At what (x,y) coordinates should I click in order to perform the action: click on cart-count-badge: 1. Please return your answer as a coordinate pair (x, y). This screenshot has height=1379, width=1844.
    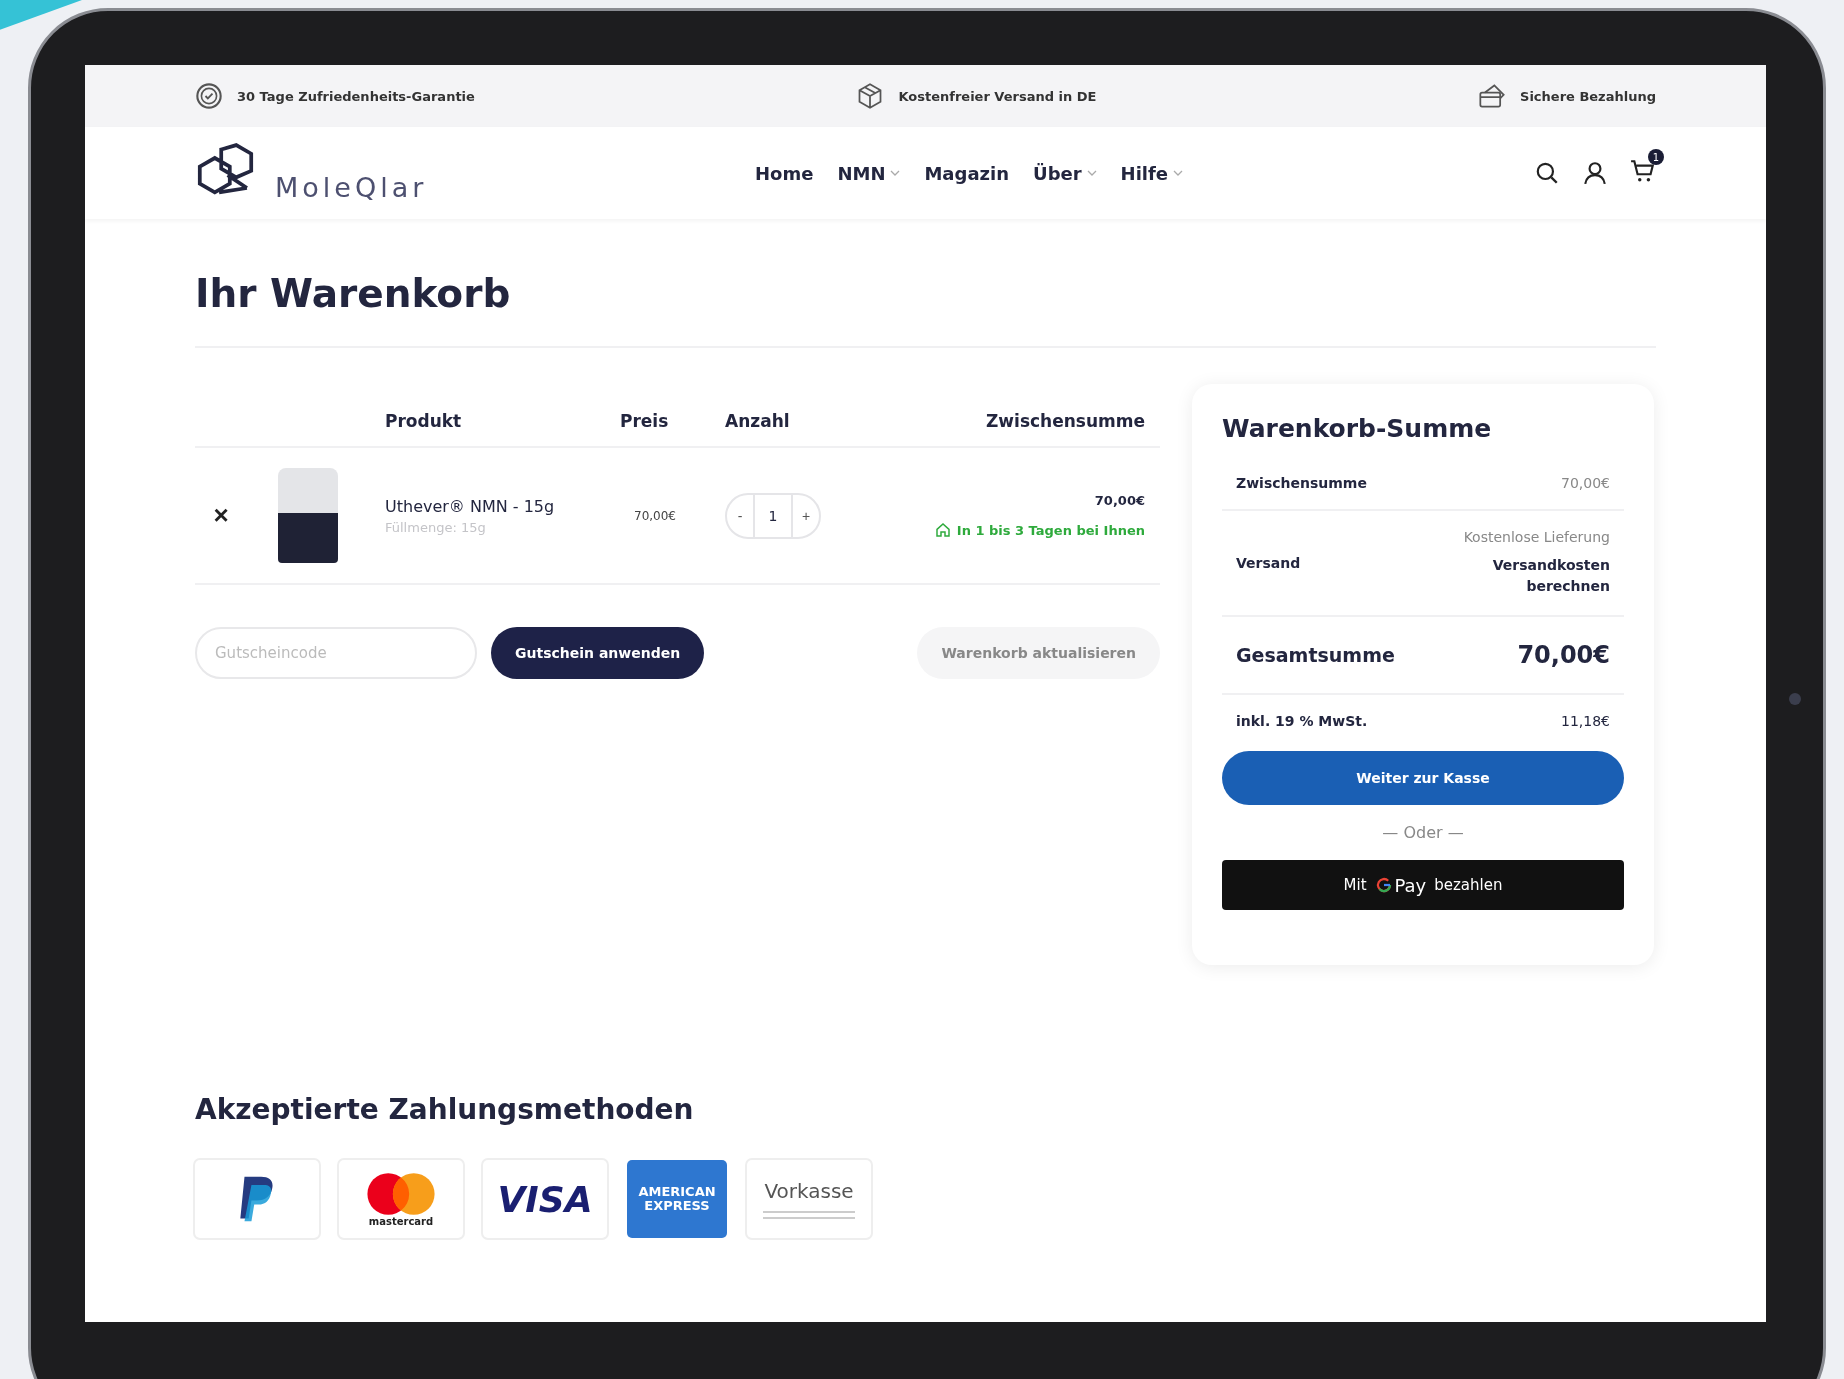
    Looking at the image, I should click on (1656, 157).